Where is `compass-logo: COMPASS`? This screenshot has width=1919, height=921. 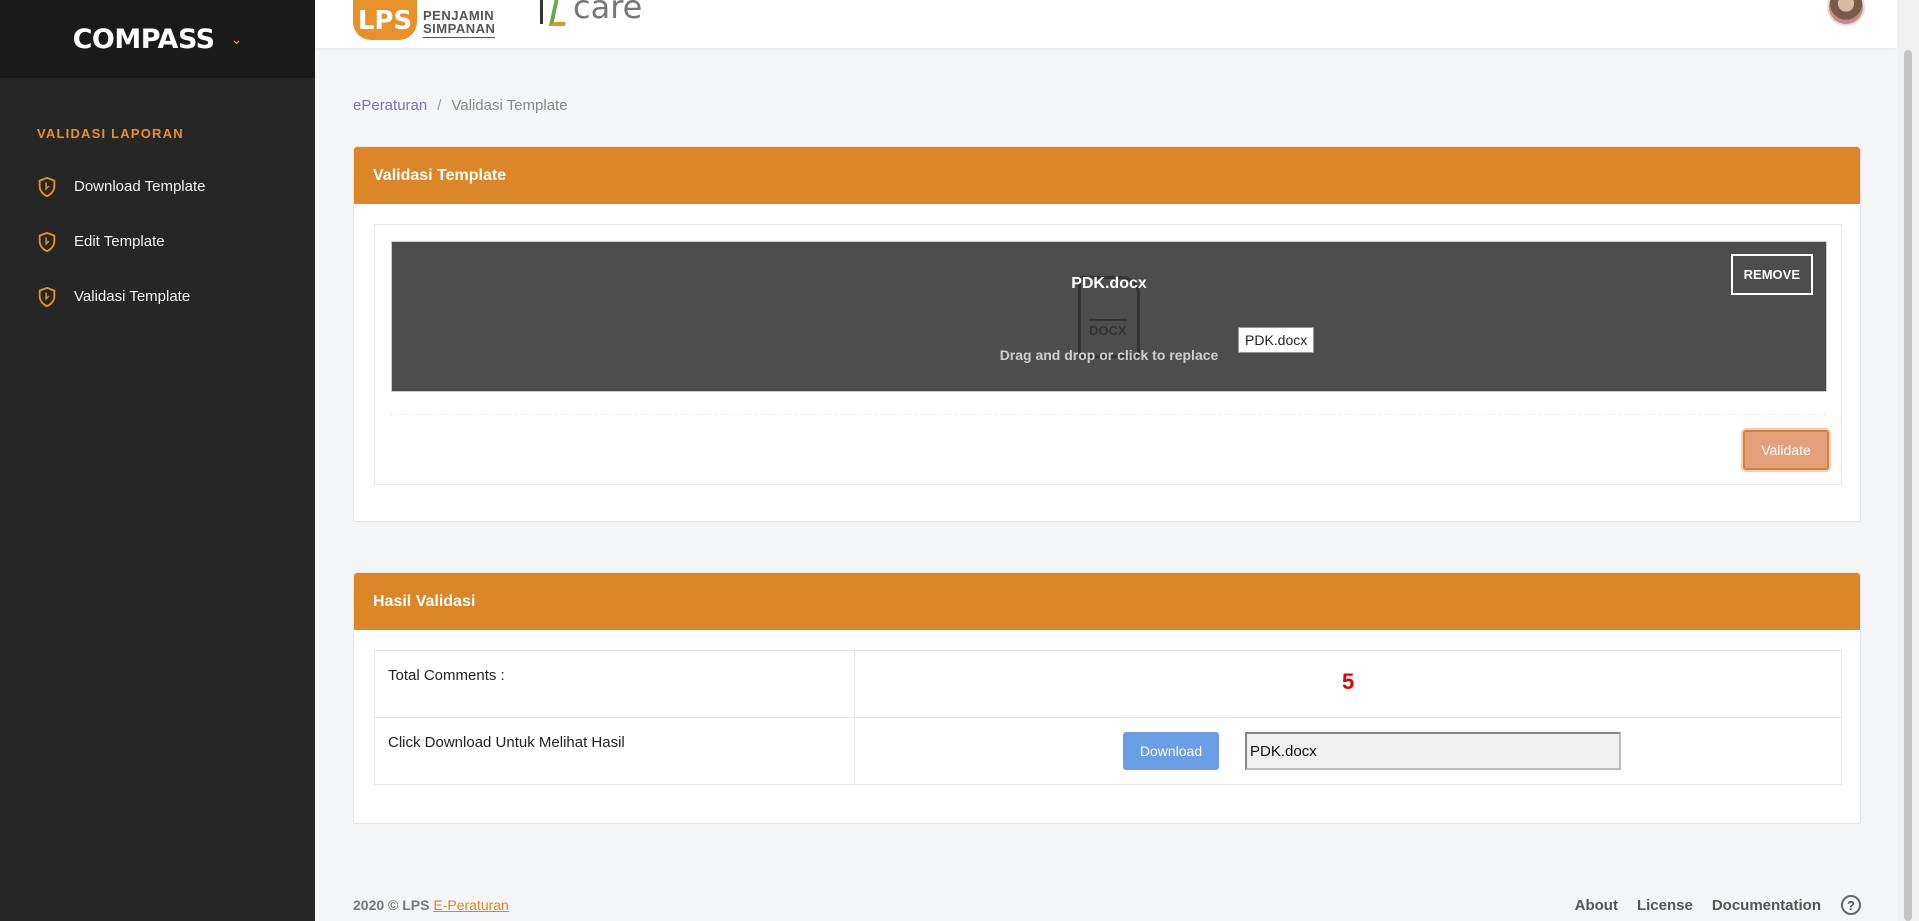
compass-logo: COMPASS is located at coordinates (144, 39).